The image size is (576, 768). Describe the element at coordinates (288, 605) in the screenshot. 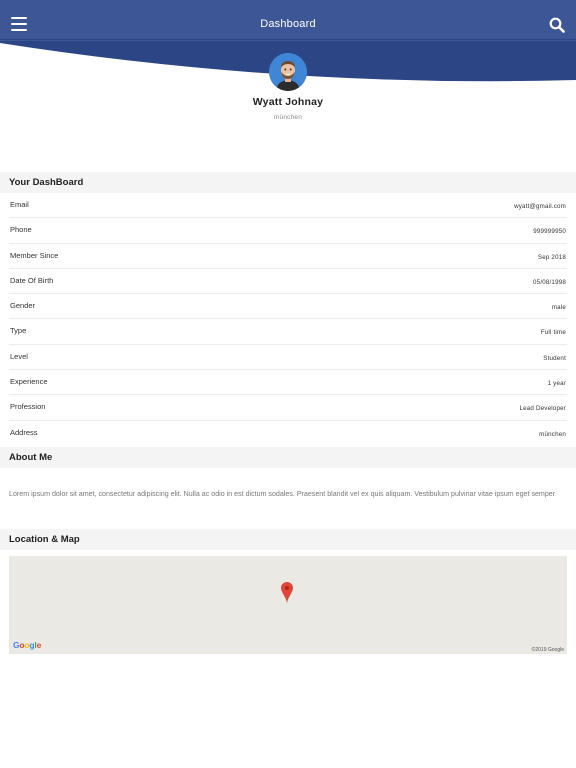

I see `map-view: Google ©2019 Google` at that location.